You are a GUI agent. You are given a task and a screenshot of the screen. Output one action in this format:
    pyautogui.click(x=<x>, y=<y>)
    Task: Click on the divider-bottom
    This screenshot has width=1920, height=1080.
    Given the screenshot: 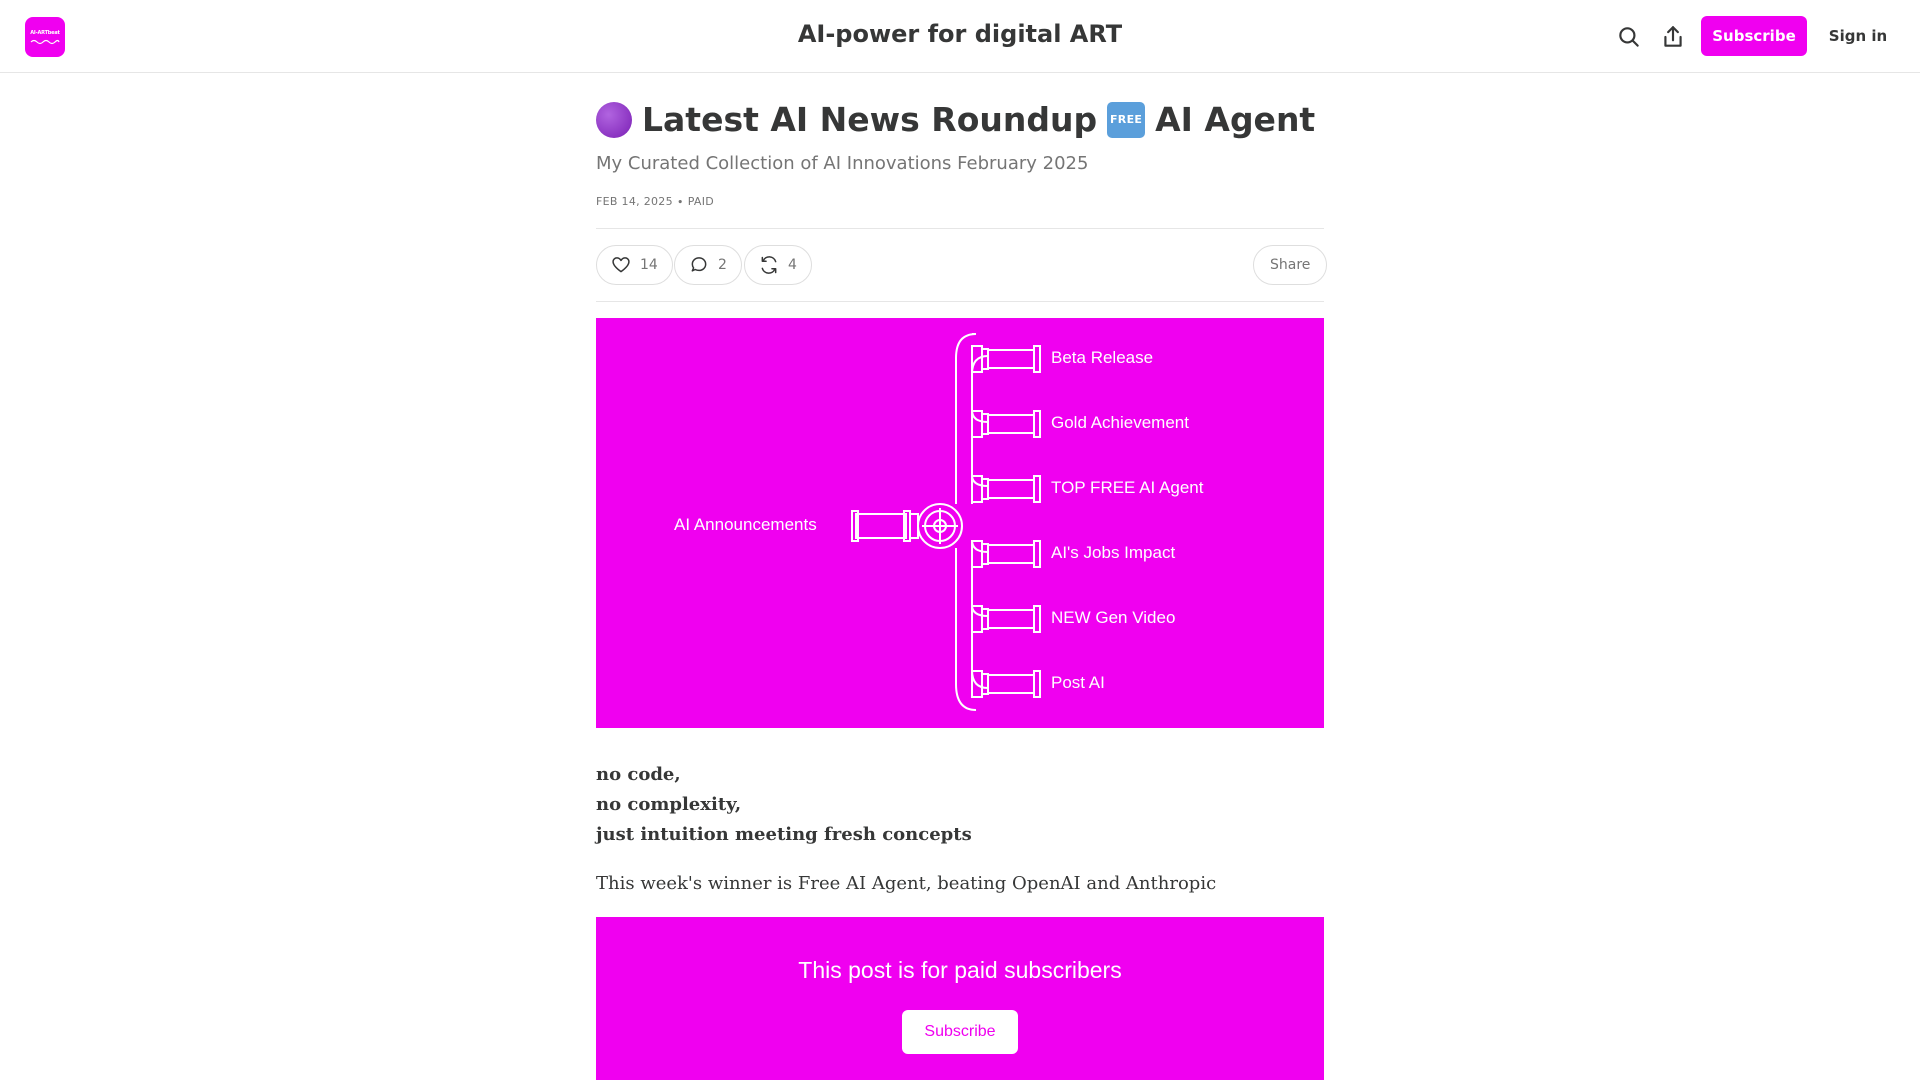 What is the action you would take?
    pyautogui.click(x=960, y=301)
    